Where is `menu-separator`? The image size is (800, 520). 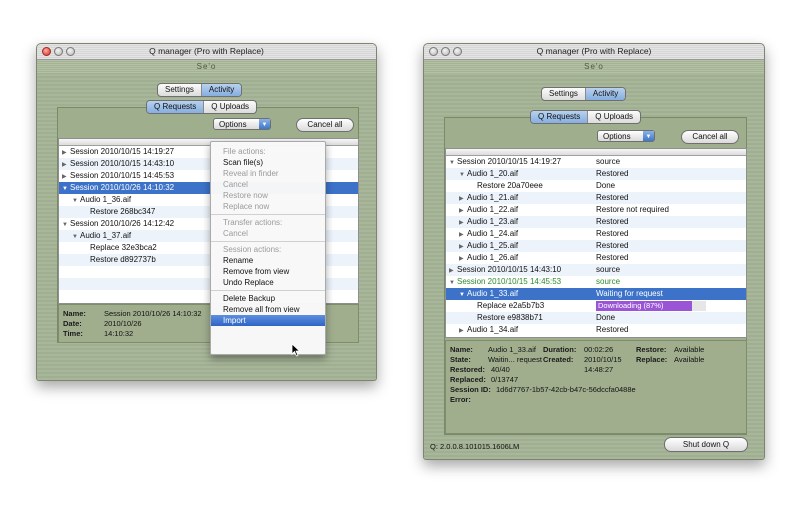 menu-separator is located at coordinates (268, 241).